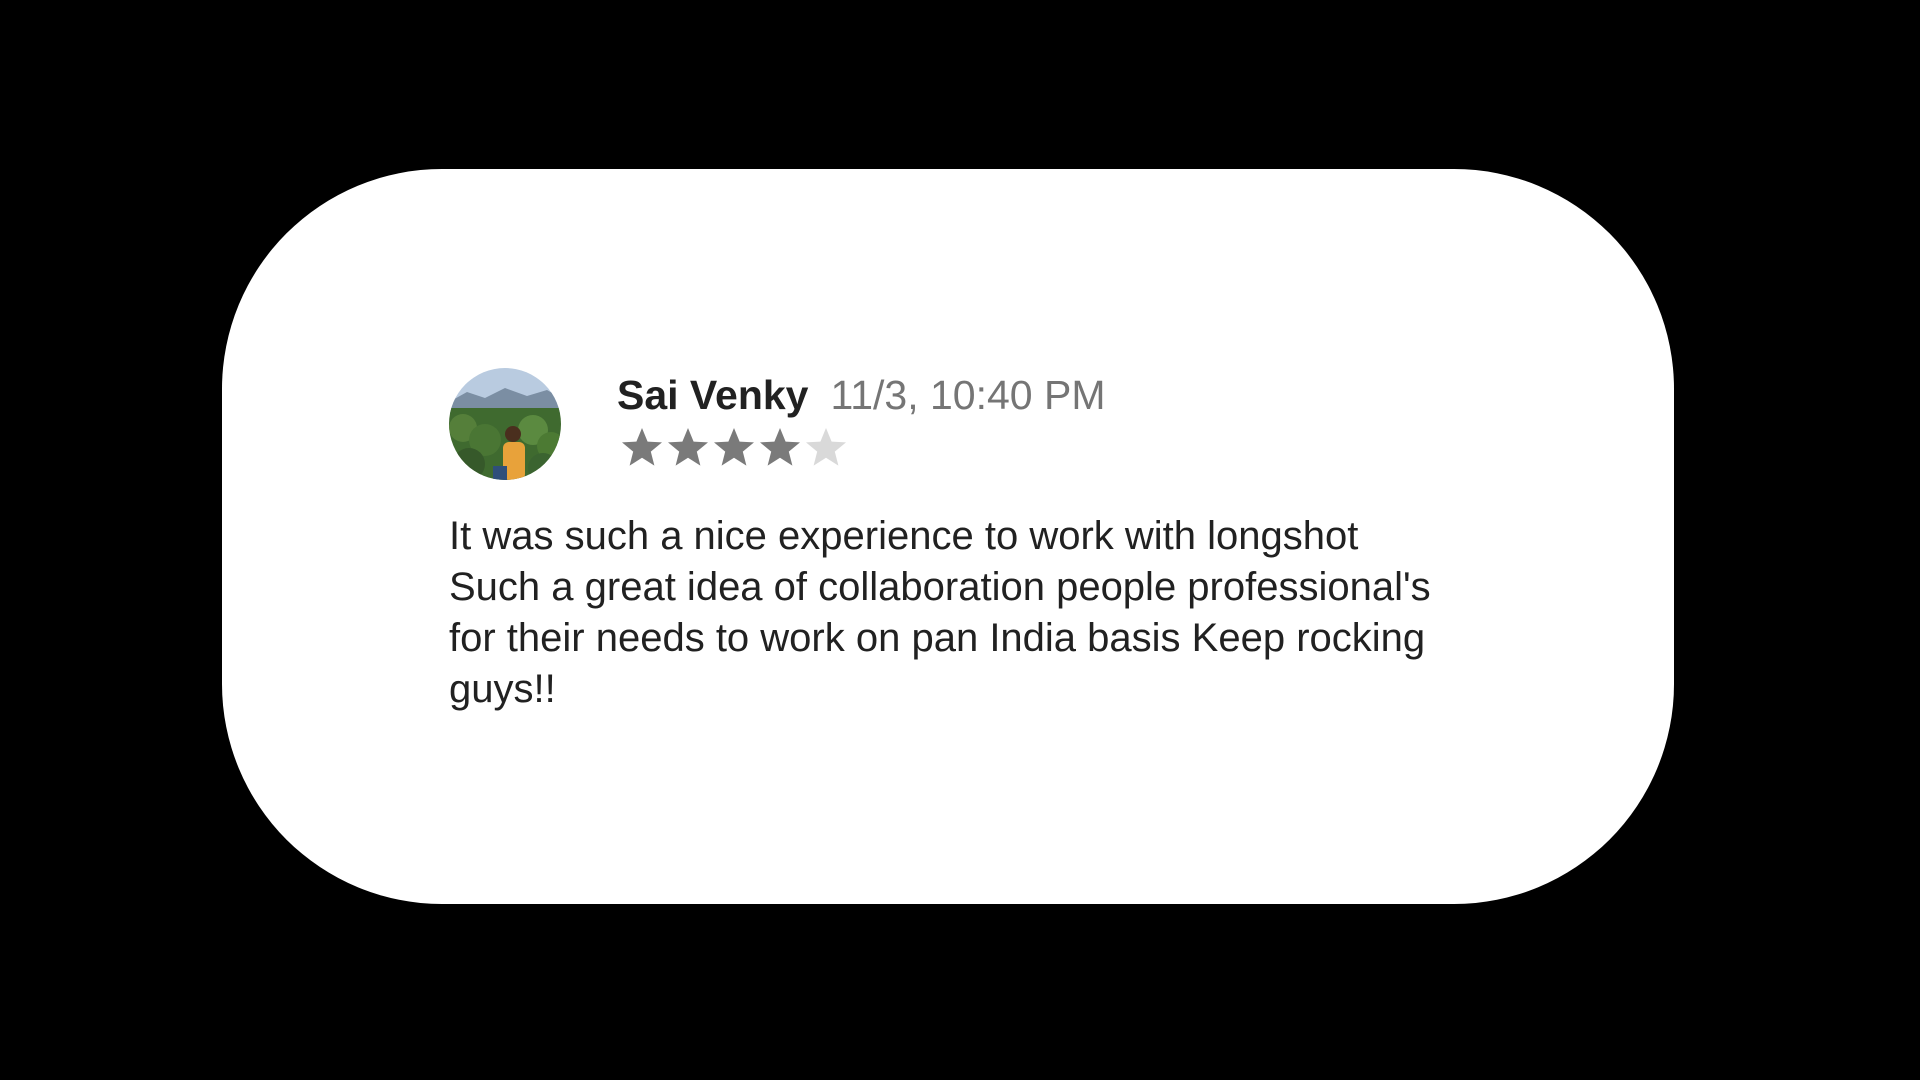 Image resolution: width=1920 pixels, height=1080 pixels. Describe the element at coordinates (712, 395) in the screenshot. I see `author-name: Sai Venky` at that location.